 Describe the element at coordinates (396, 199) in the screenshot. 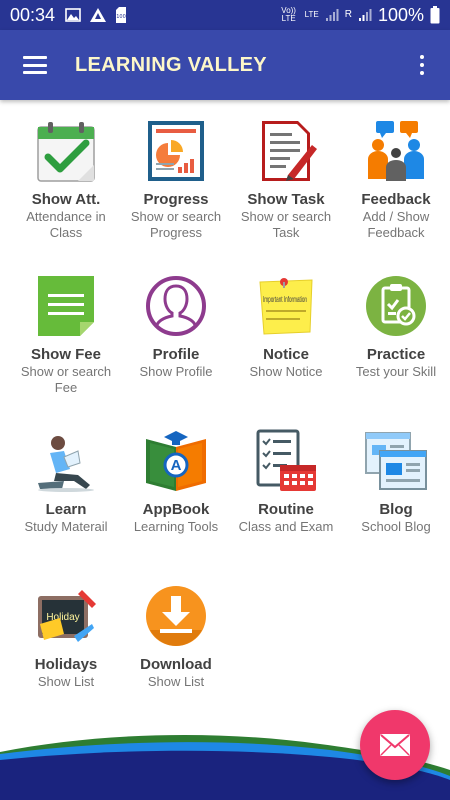

I see `tile-title: Feedback` at that location.